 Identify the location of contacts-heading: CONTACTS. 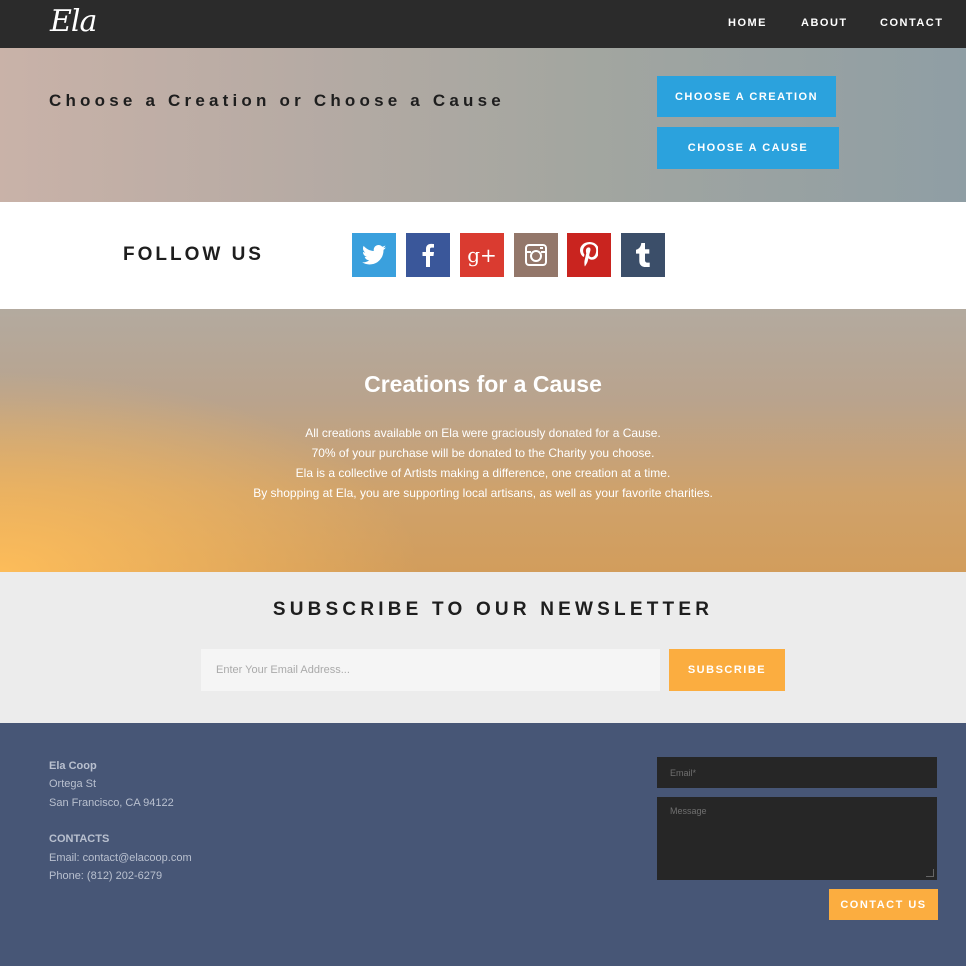
(79, 839).